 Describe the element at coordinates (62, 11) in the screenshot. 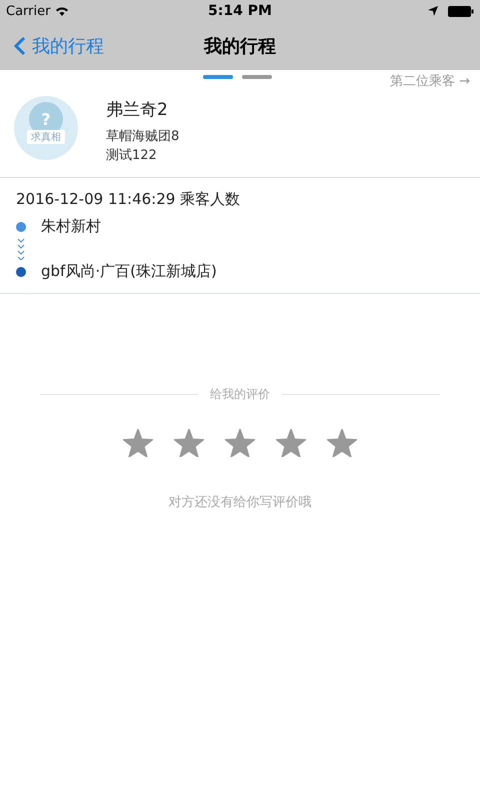

I see `wifi-icon` at that location.